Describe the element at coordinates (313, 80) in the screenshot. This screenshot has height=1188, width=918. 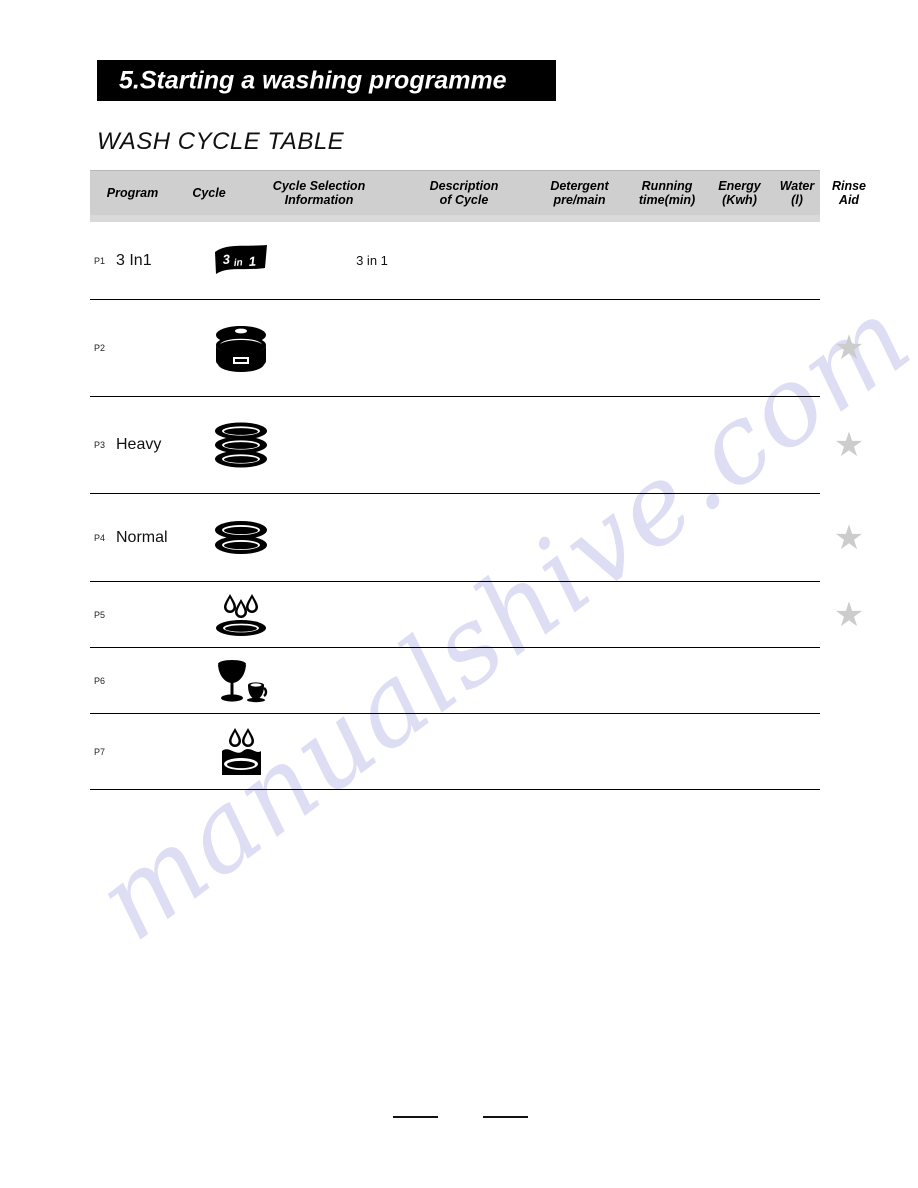
I see `section-title-text: 5.Starting a washing programme` at that location.